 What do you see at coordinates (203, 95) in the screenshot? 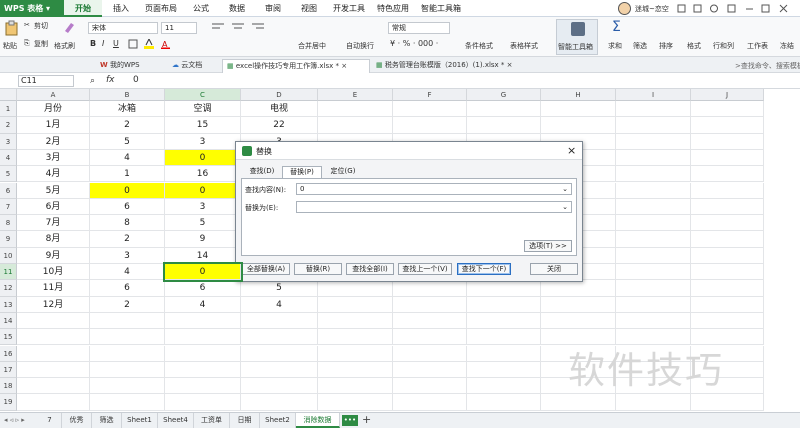
I see `column-header-C: C` at bounding box center [203, 95].